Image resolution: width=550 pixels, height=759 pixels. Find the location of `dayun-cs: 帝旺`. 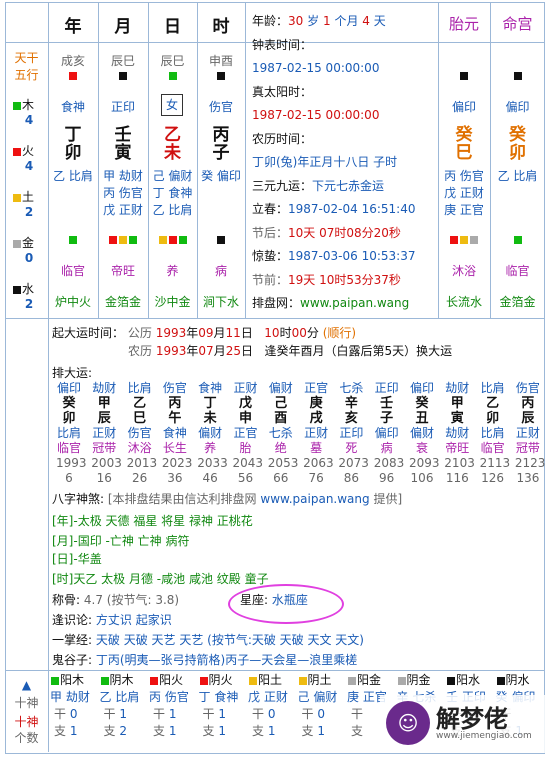

dayun-cs: 帝旺 is located at coordinates (457, 448).